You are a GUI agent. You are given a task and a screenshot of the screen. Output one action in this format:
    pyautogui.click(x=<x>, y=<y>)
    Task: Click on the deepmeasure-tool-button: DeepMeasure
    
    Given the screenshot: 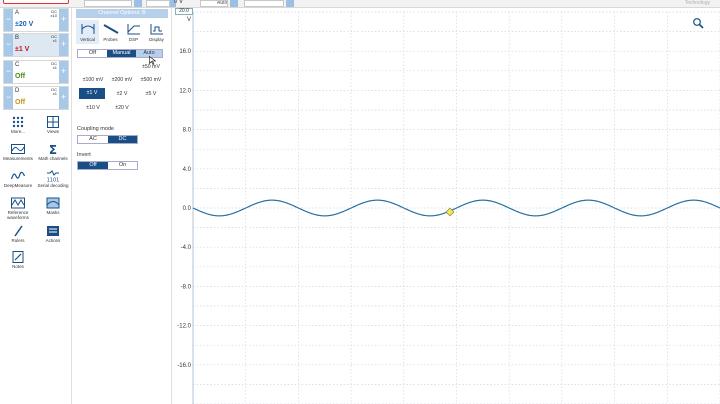 What is the action you would take?
    pyautogui.click(x=18, y=179)
    